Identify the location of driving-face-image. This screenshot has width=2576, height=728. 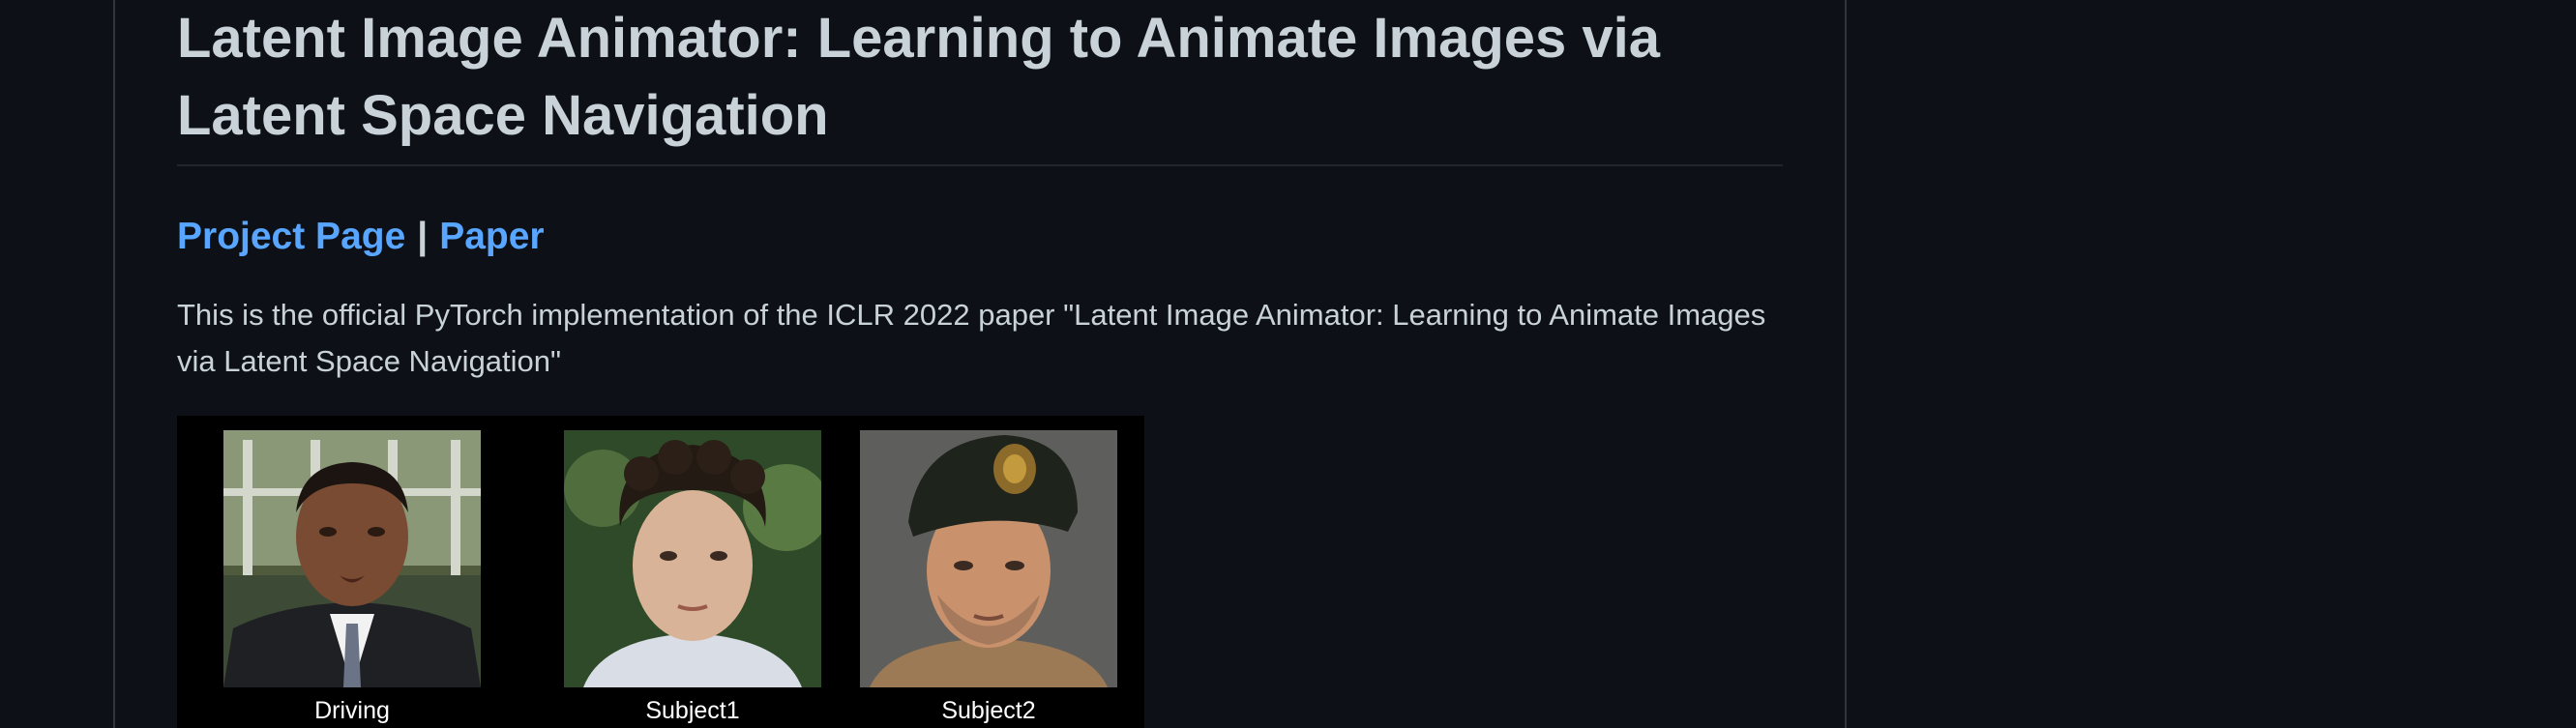
(352, 558).